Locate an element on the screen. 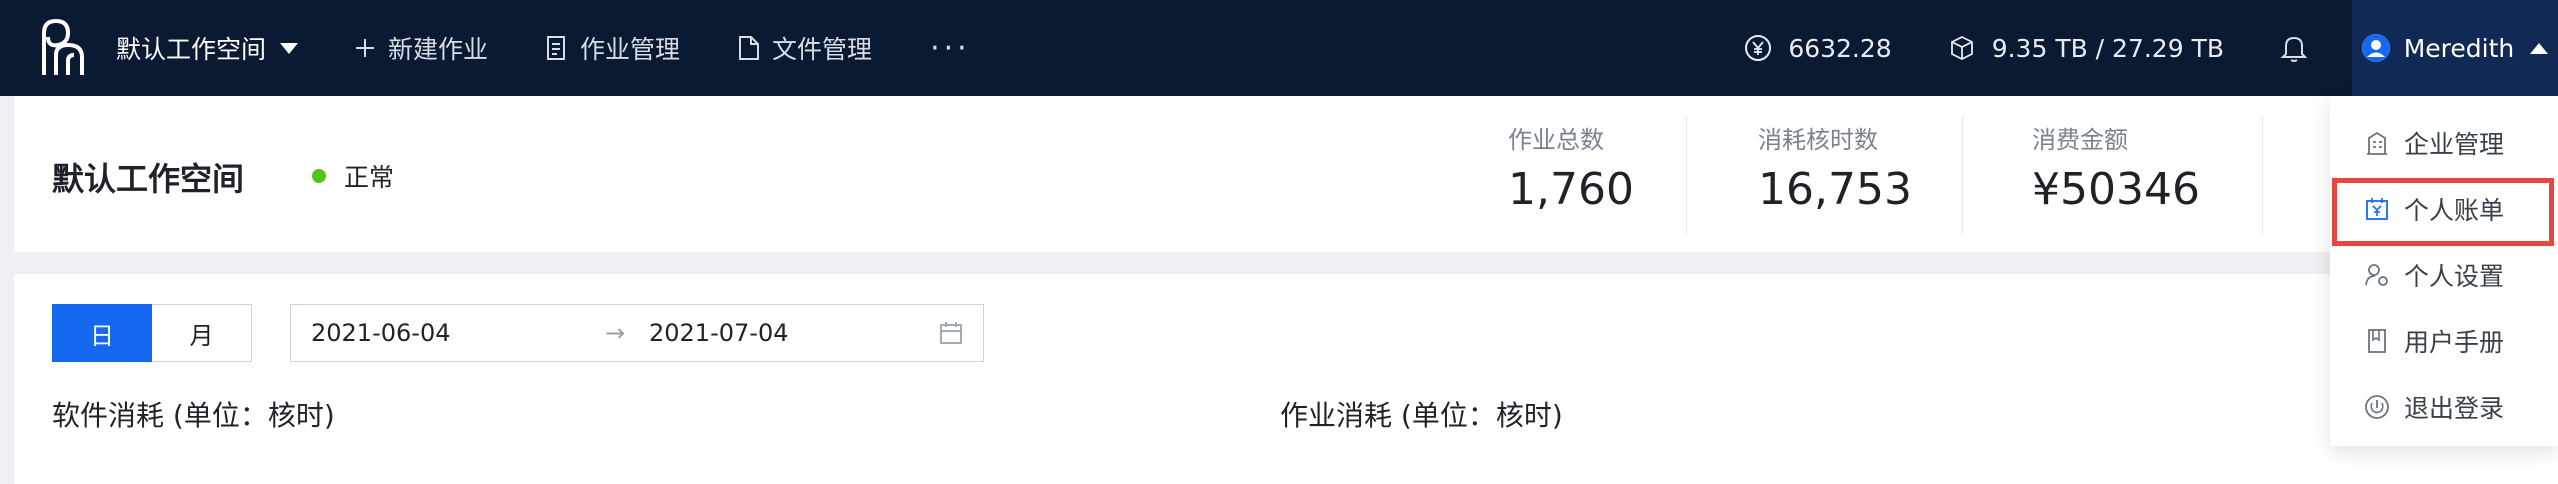 The height and width of the screenshot is (484, 2558). menu-item-enterprise: 企业管理 is located at coordinates (2444, 143).